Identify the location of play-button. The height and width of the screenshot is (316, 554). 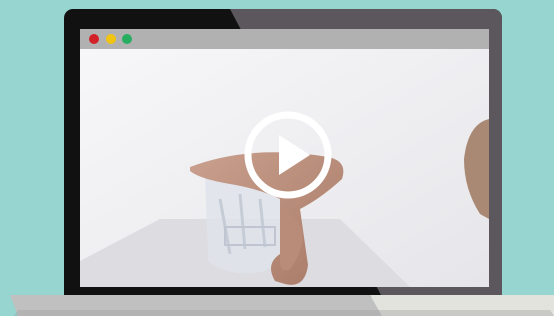
(288, 155).